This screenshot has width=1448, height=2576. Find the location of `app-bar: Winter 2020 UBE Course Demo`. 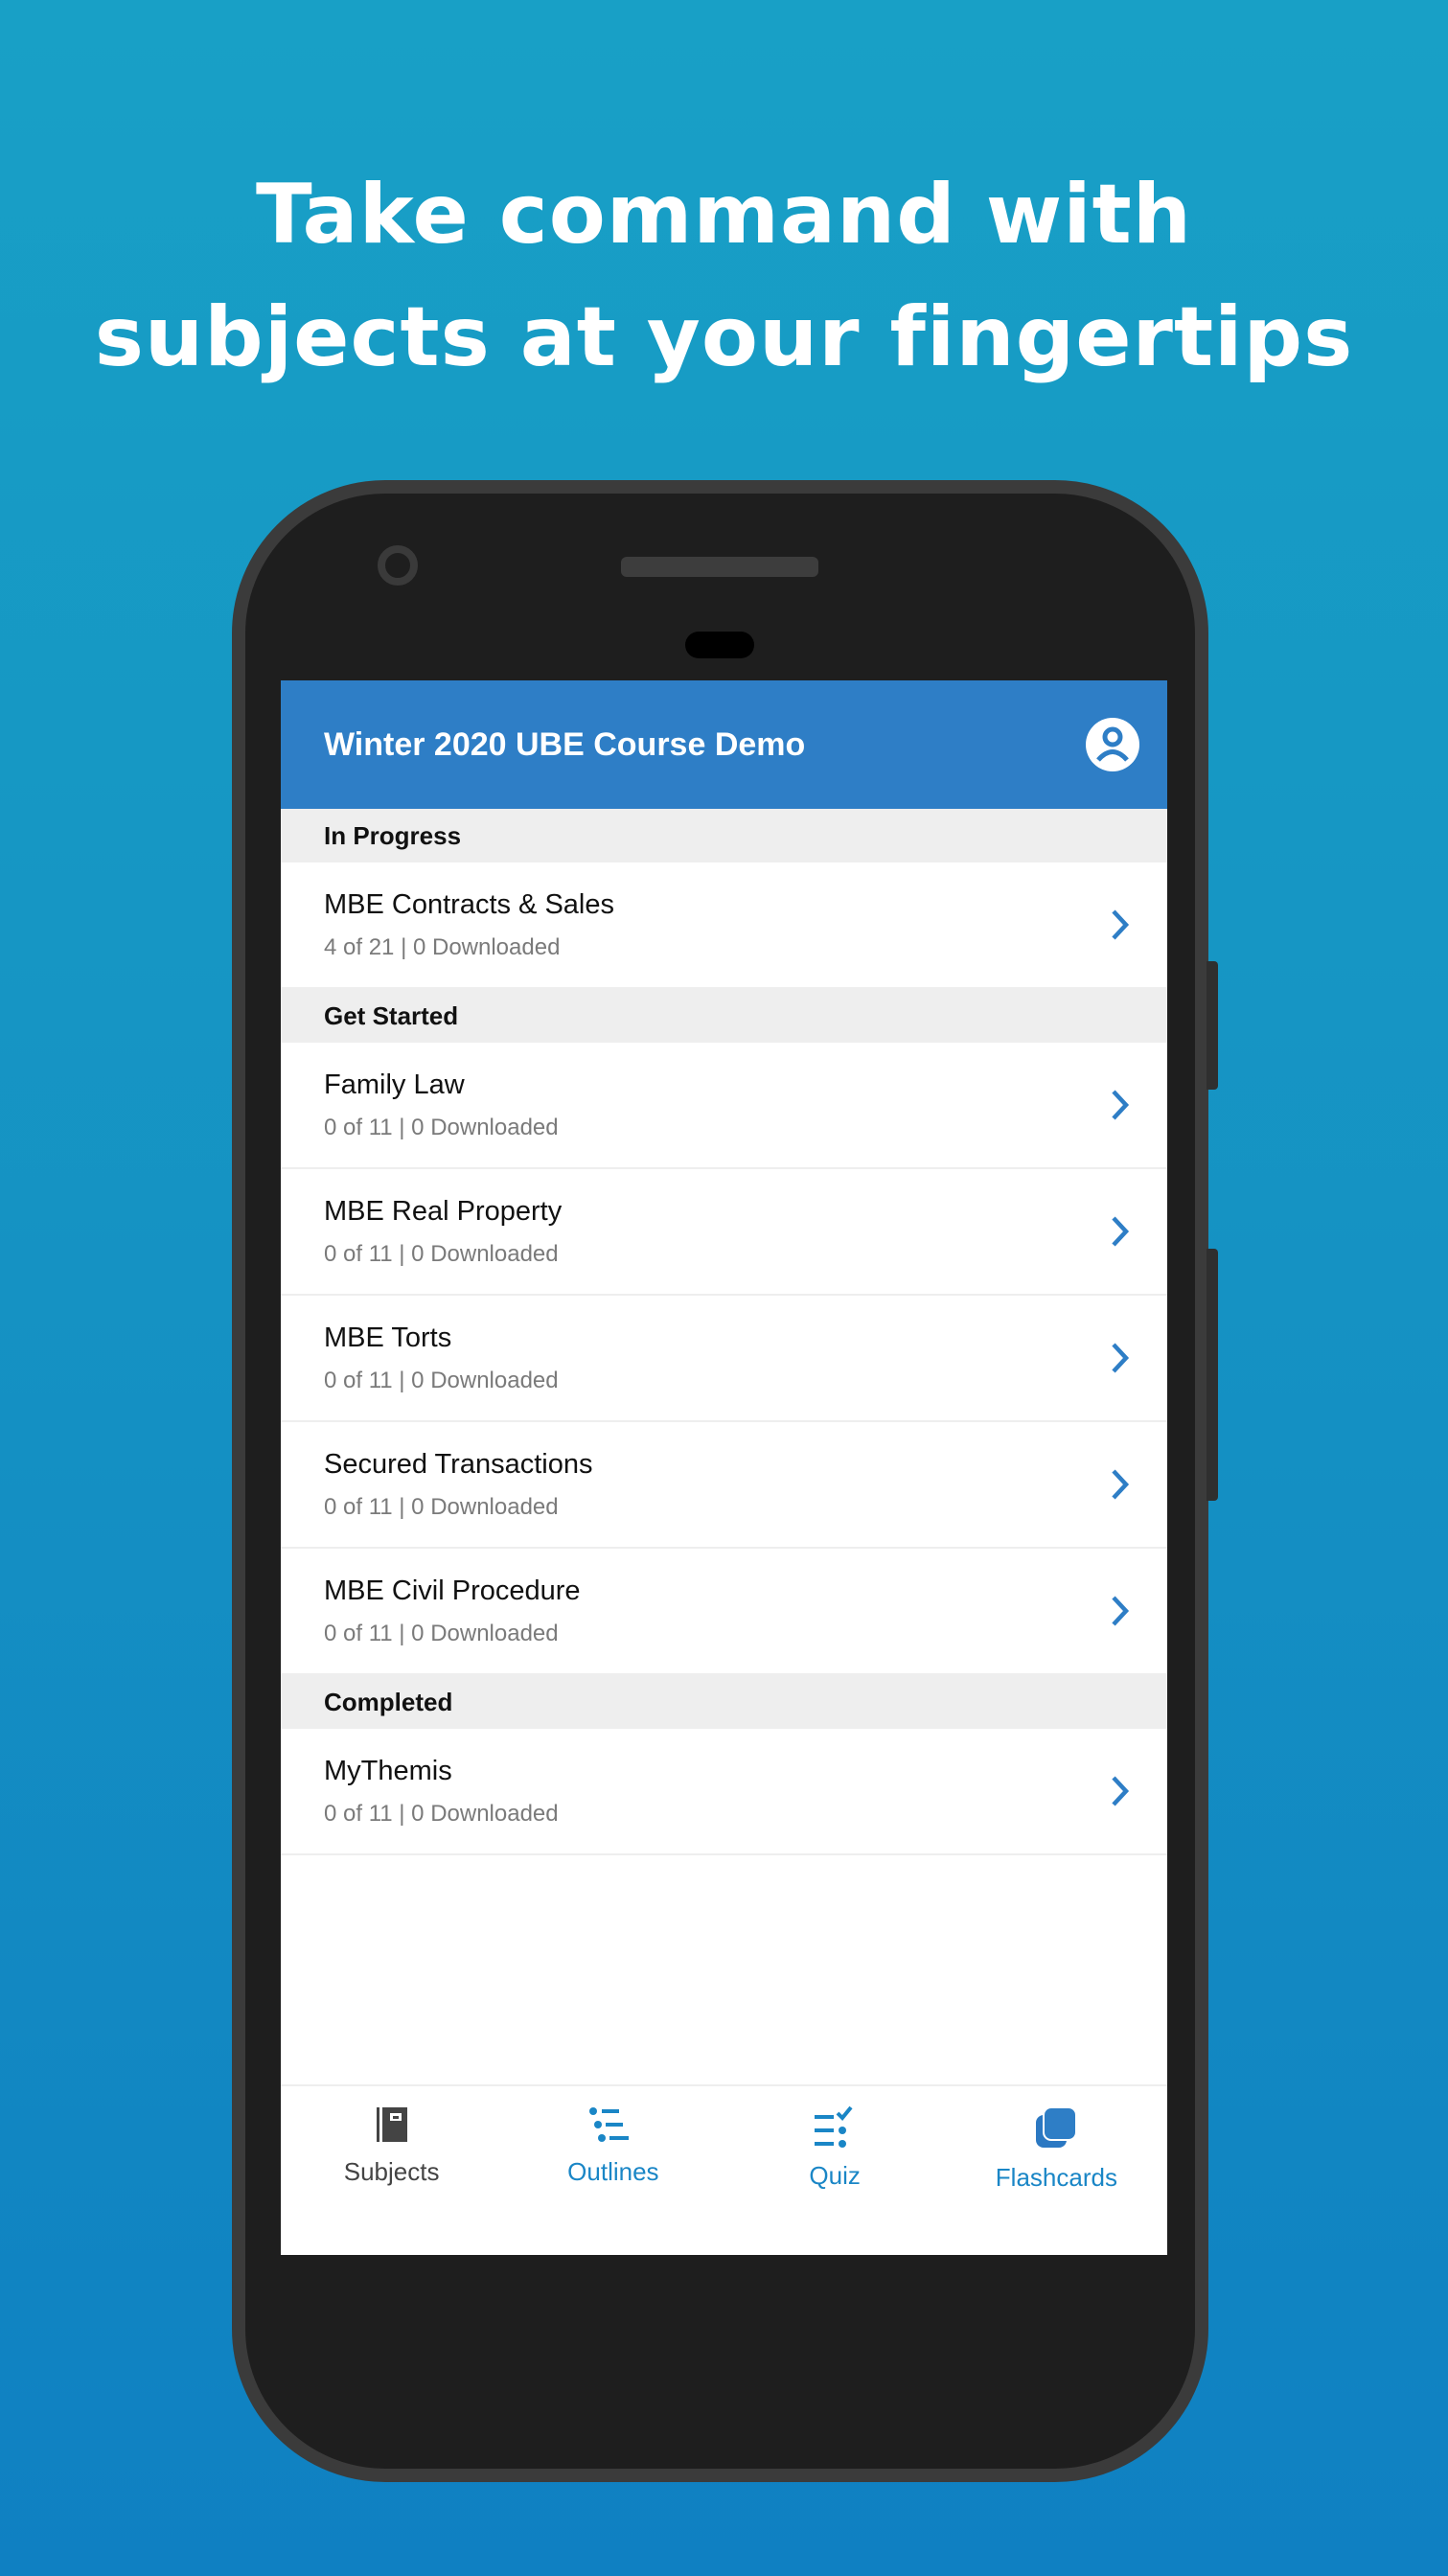

app-bar: Winter 2020 UBE Course Demo is located at coordinates (724, 744).